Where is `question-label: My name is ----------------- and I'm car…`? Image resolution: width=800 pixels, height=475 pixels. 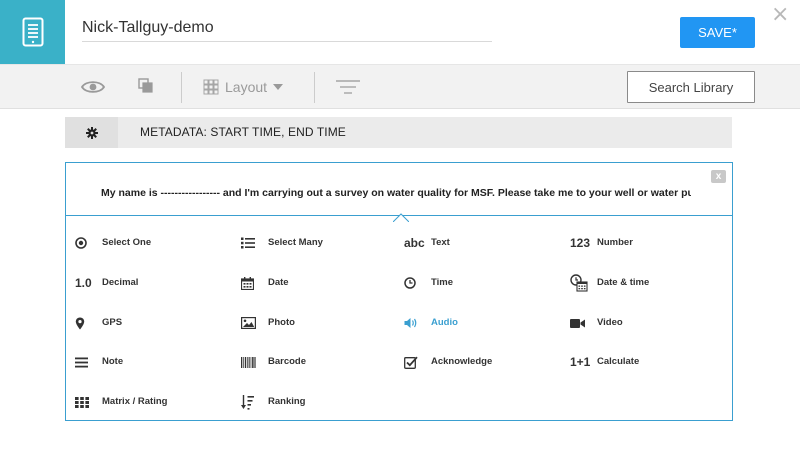
question-label: My name is ----------------- and I'm car… is located at coordinates (396, 193).